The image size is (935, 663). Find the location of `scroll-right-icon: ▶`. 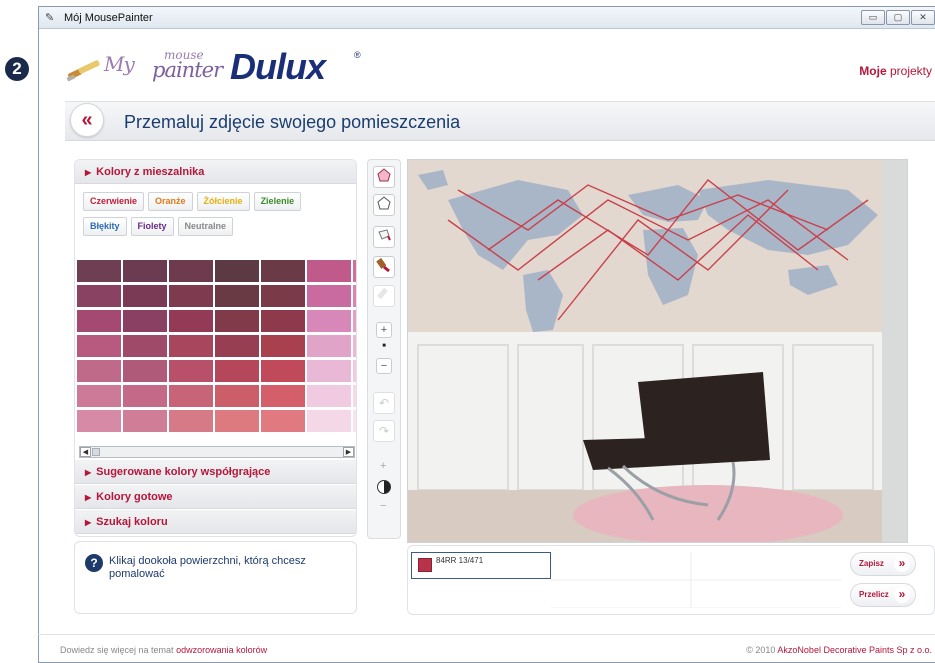

scroll-right-icon: ▶ is located at coordinates (348, 452).